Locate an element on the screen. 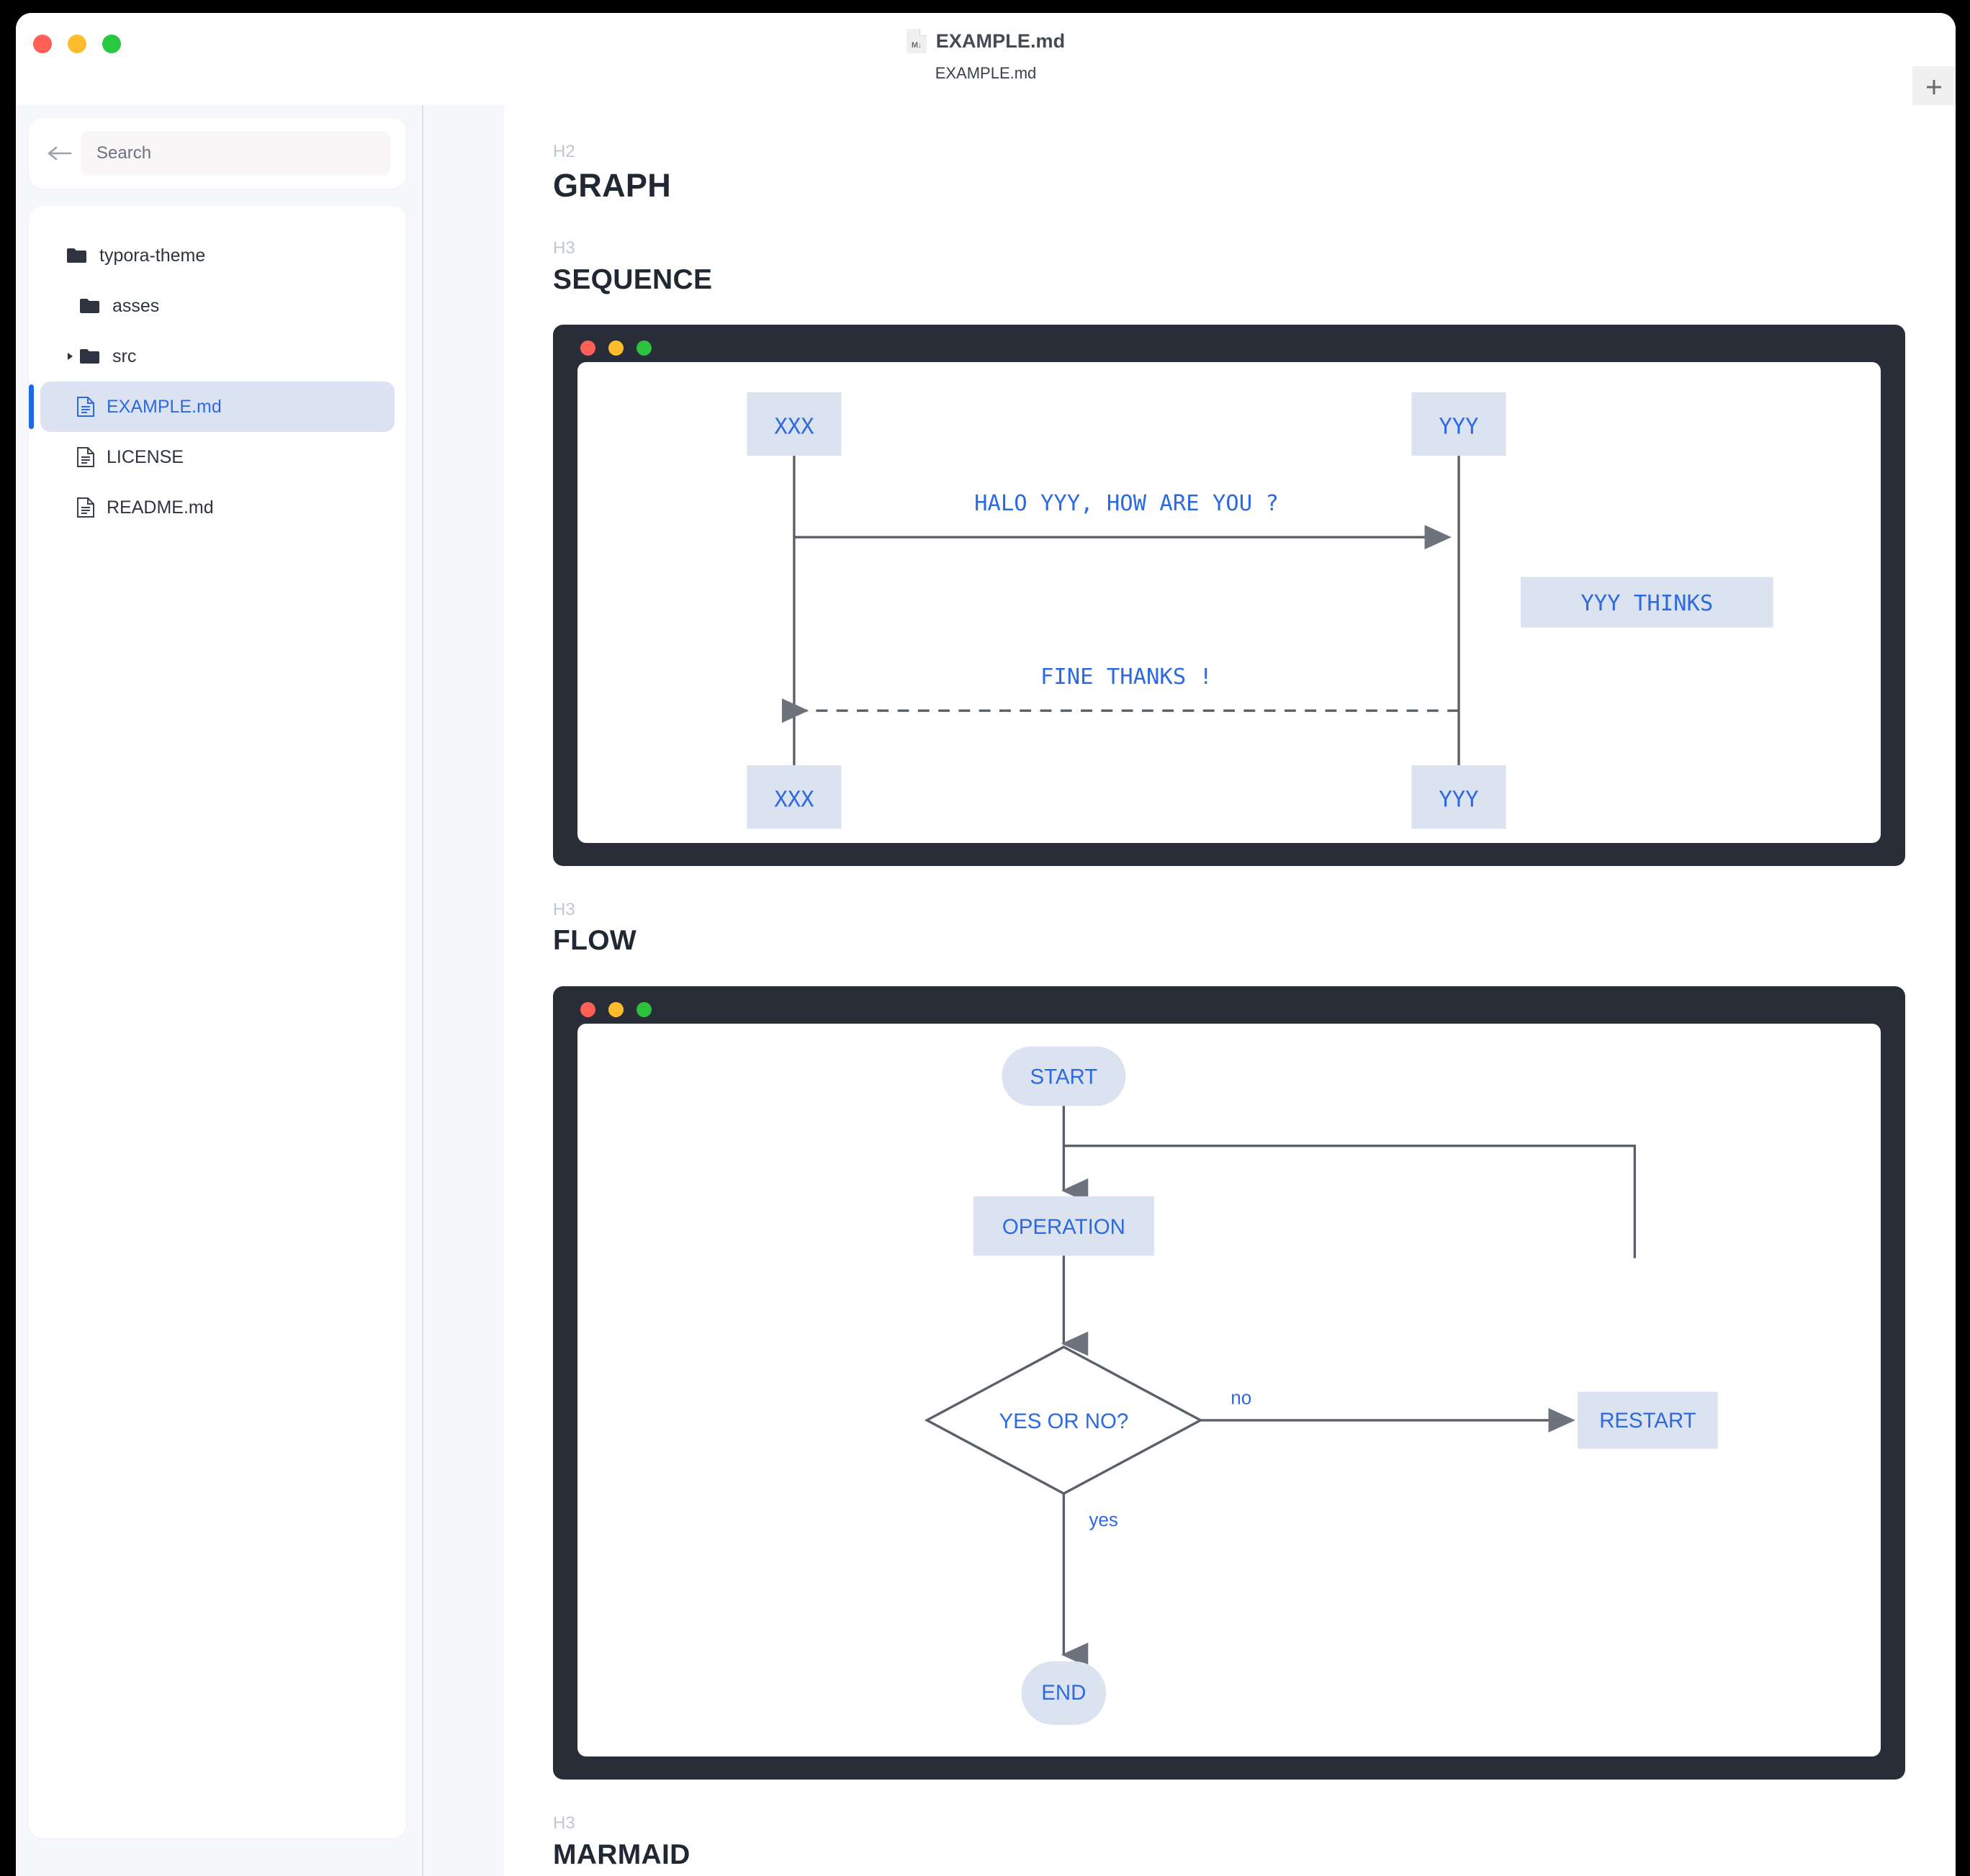 The width and height of the screenshot is (1970, 1876). heading-text: FLOW is located at coordinates (595, 941).